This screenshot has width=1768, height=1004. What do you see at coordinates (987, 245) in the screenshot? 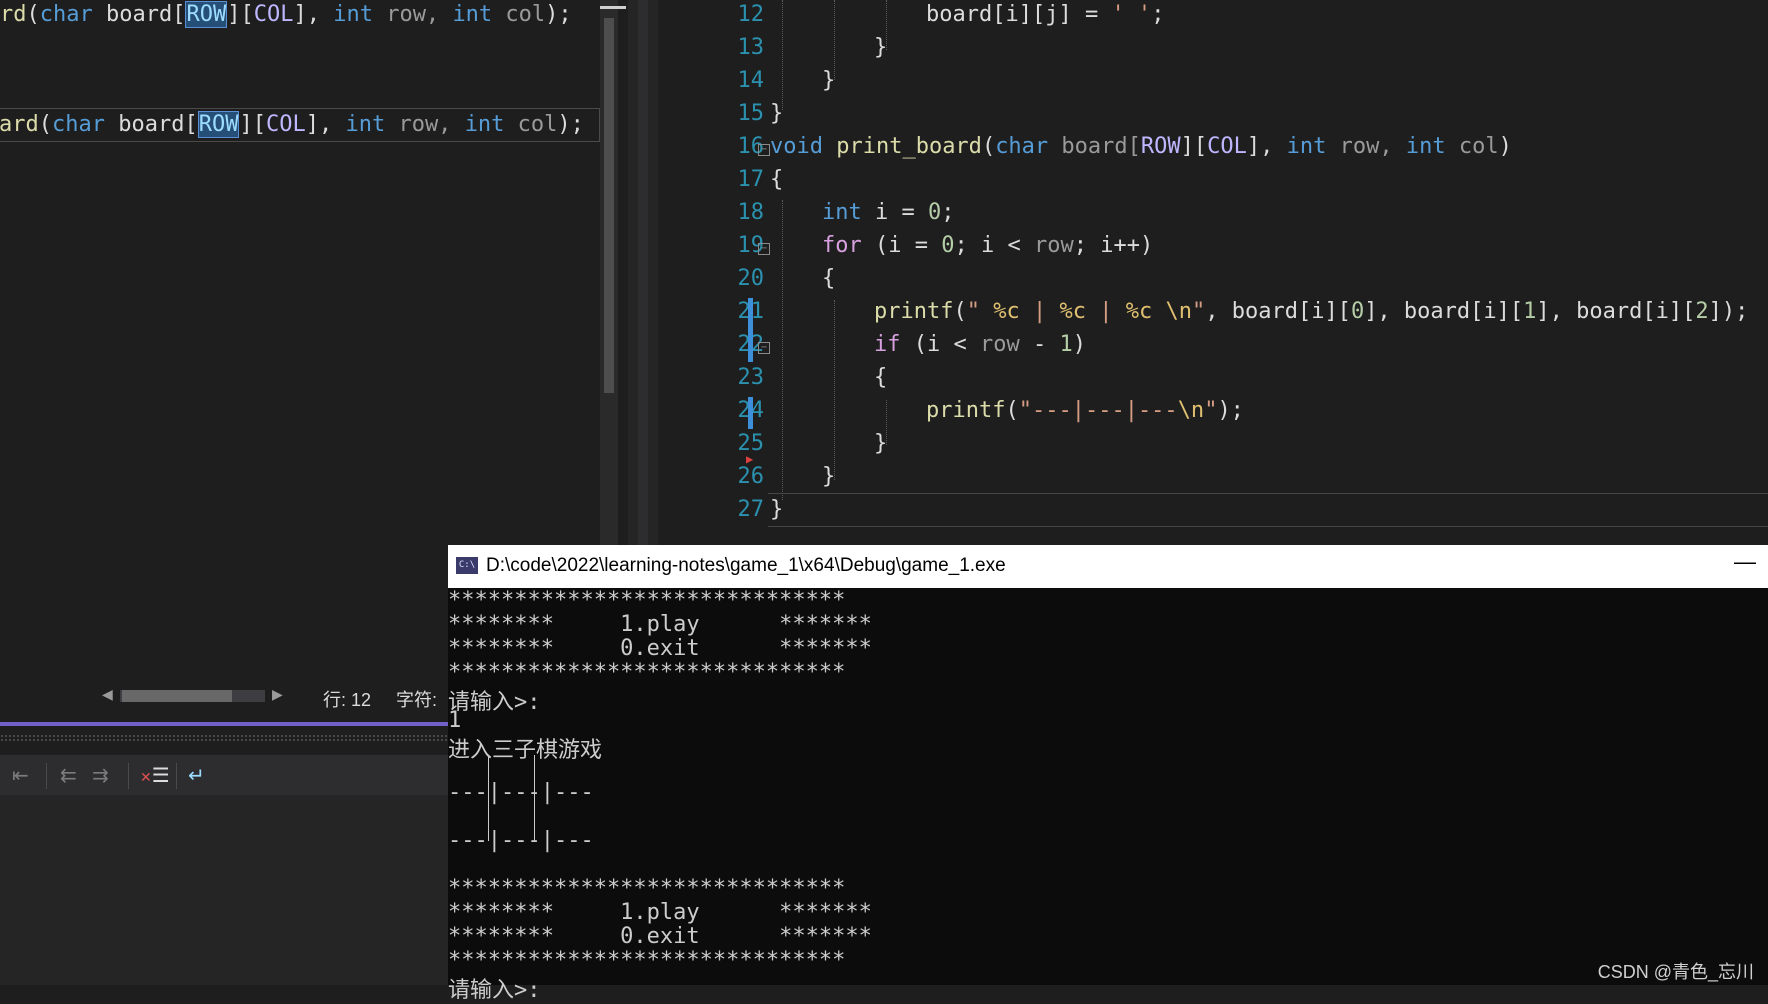
I see `code-line-19: for (i = 0; i < row; i++)` at bounding box center [987, 245].